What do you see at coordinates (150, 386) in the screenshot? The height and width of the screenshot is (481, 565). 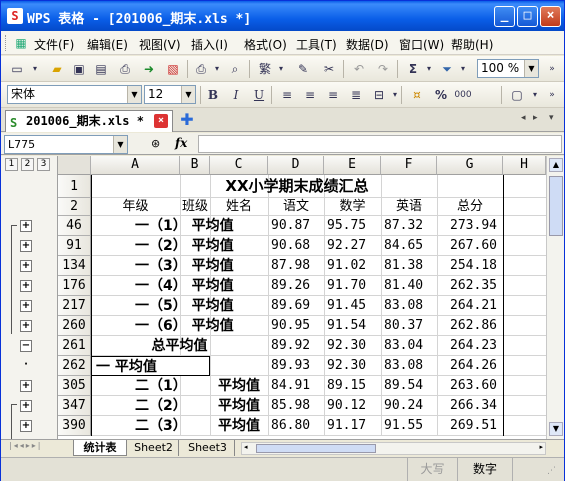 I see `class-name-cell: 二（1）` at bounding box center [150, 386].